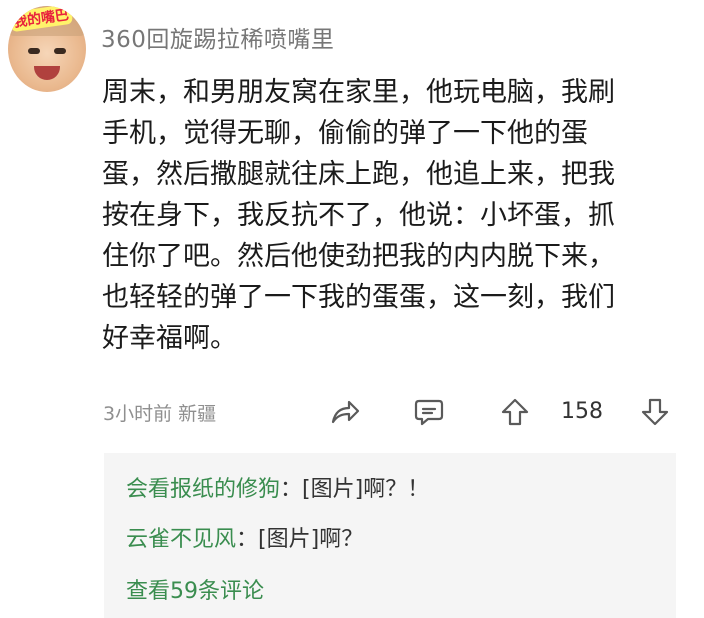 This screenshot has width=704, height=618. I want to click on comment-bubble-icon, so click(429, 412).